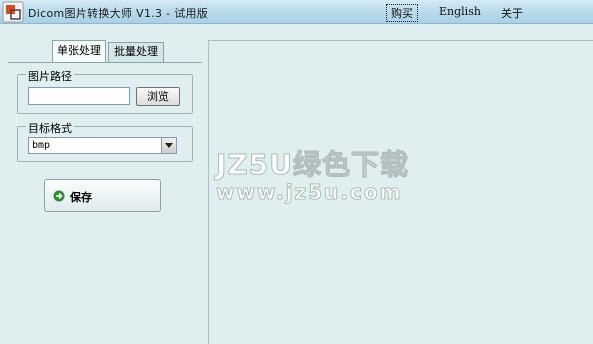 This screenshot has width=593, height=344. Describe the element at coordinates (50, 76) in the screenshot. I see `image-path-legend: 图片路径` at that location.